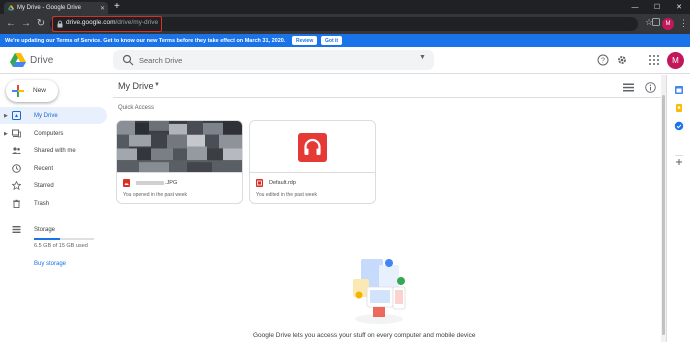 The height and width of the screenshot is (342, 690). I want to click on file-name: Default.rdp, so click(282, 183).